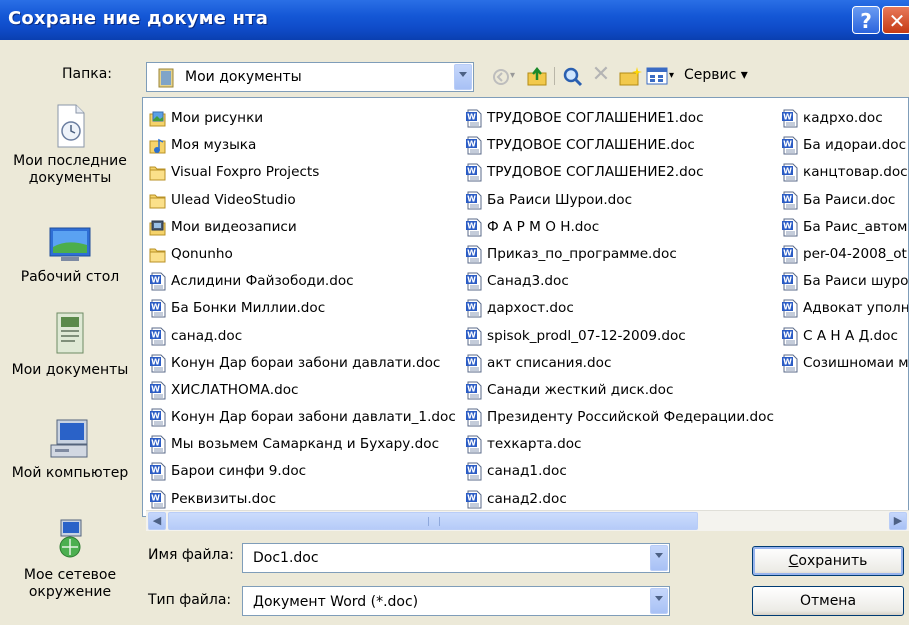  What do you see at coordinates (620, 227) in the screenshot?
I see `file-item: W Ф А Р М О Н.doc` at bounding box center [620, 227].